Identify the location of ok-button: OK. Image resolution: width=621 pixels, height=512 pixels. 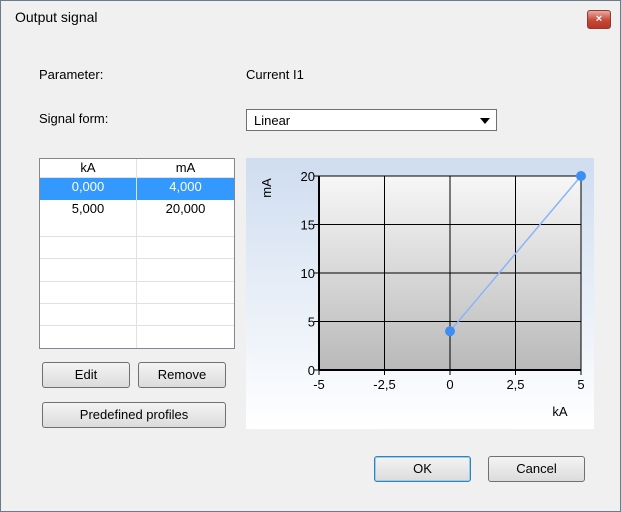
(422, 469).